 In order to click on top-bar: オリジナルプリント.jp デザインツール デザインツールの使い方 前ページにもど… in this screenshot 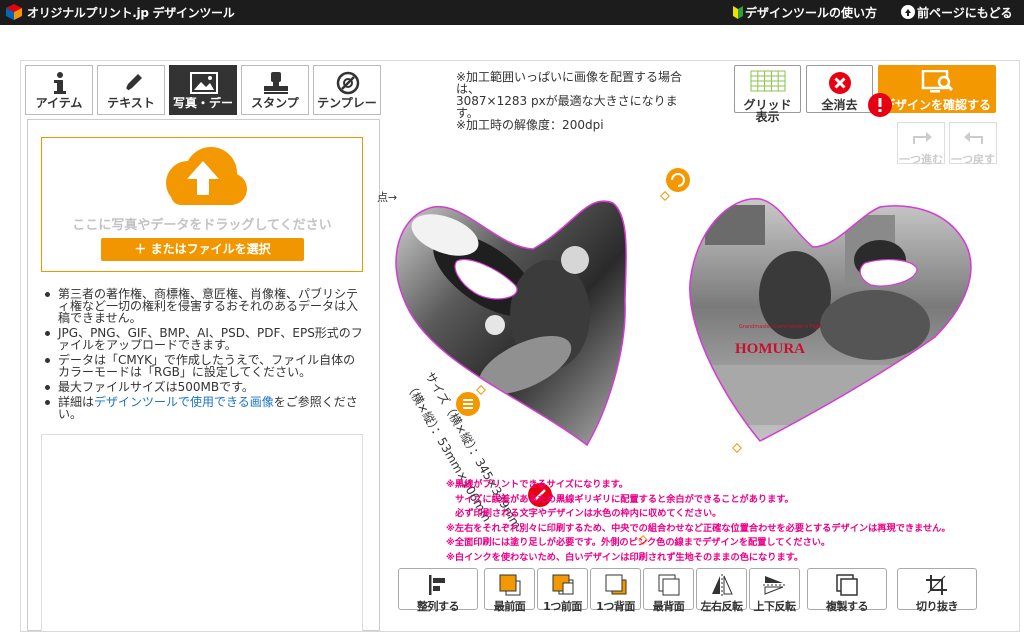, I will do `click(512, 12)`.